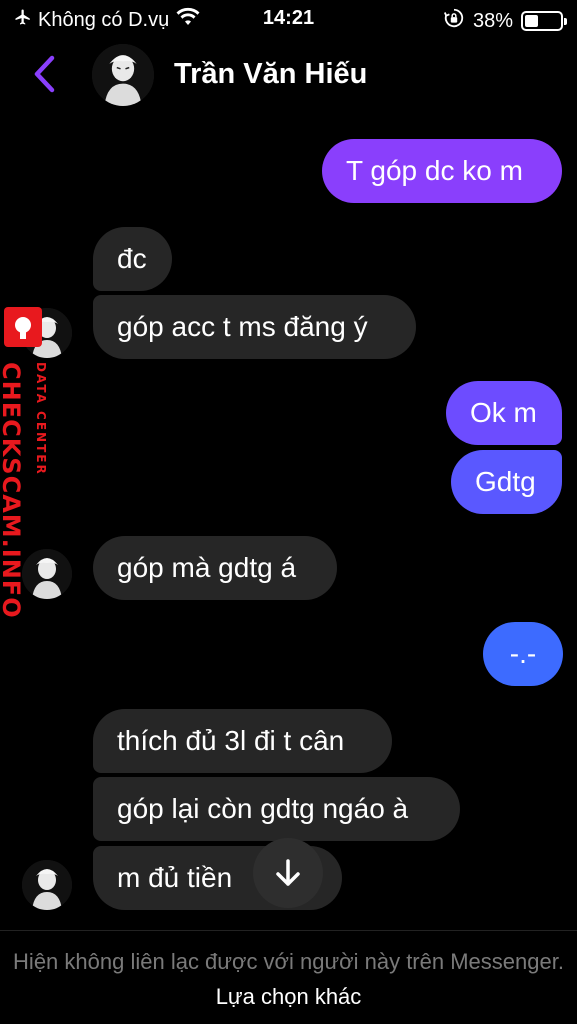  I want to click on message-incoming: góp lại còn gdtg ngáo à, so click(276, 809).